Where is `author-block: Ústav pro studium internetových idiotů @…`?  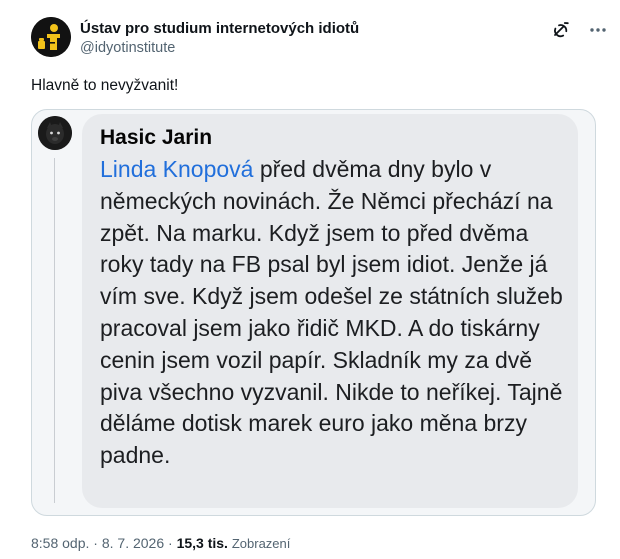 author-block: Ústav pro studium internetových idiotů @… is located at coordinates (219, 38).